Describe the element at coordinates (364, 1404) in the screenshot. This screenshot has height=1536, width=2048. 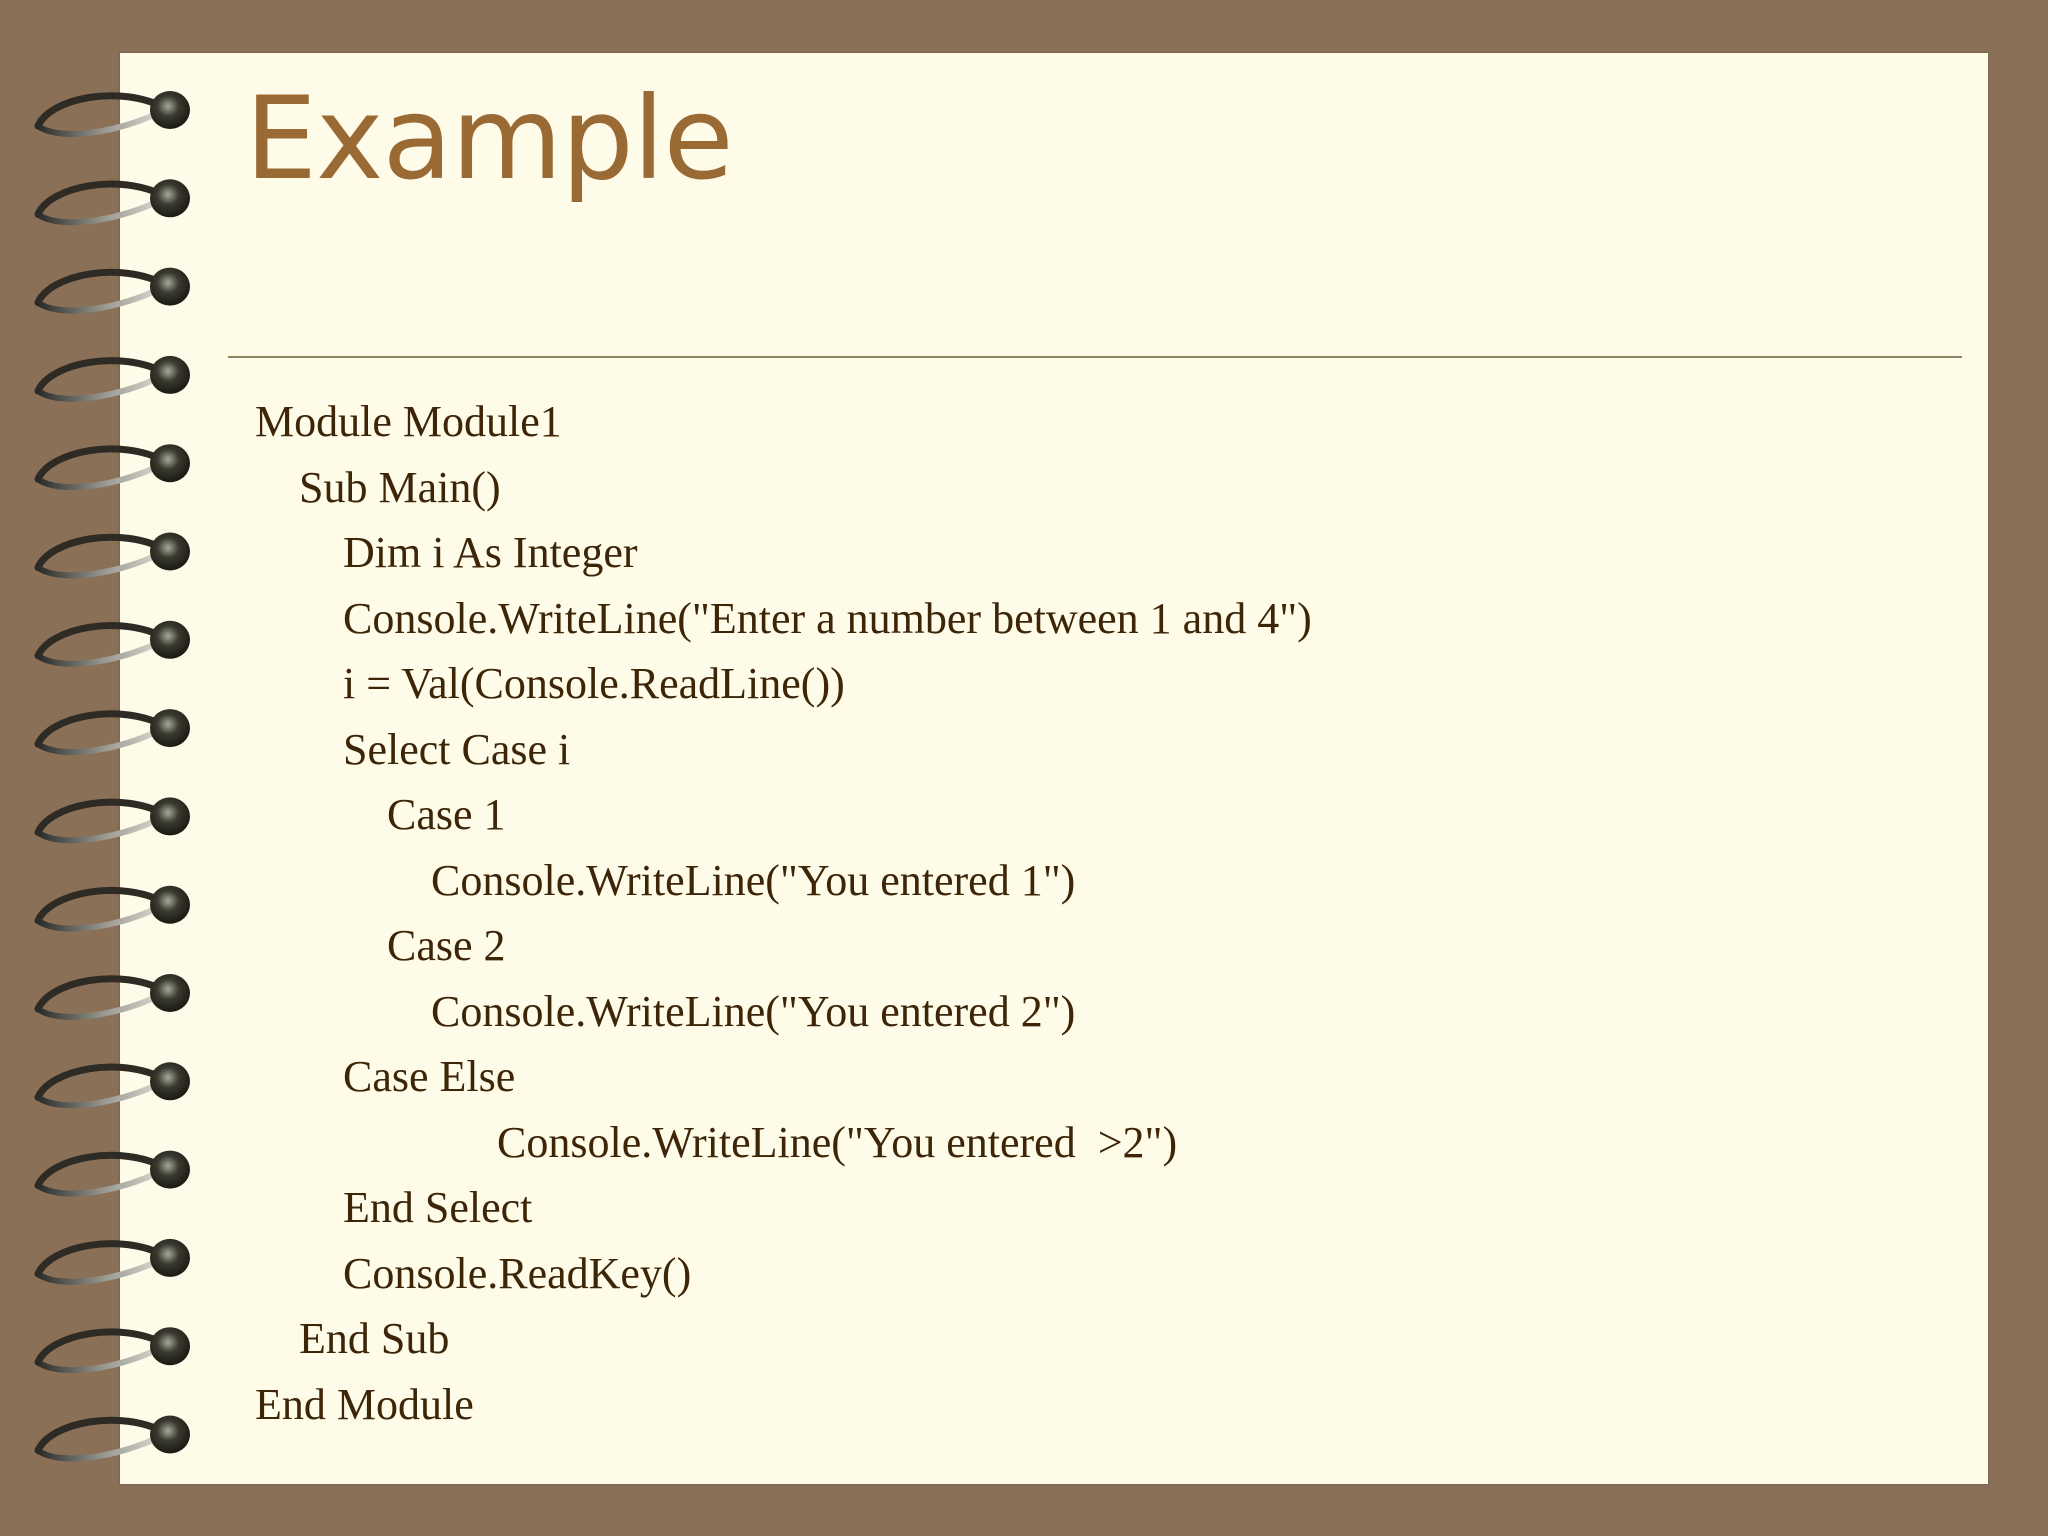
I see `code-line: End Module` at that location.